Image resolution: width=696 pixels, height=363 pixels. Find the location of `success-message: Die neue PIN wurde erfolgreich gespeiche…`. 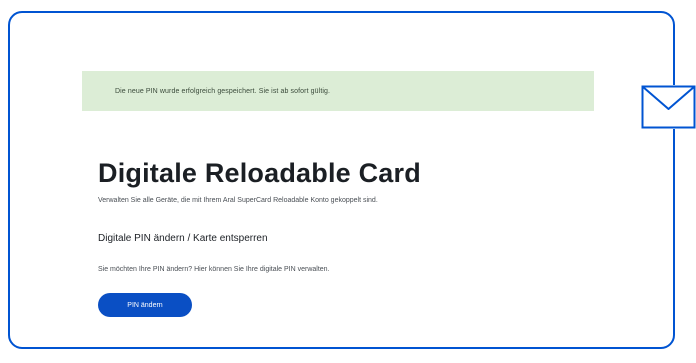

success-message: Die neue PIN wurde erfolgreich gespeiche… is located at coordinates (223, 91).